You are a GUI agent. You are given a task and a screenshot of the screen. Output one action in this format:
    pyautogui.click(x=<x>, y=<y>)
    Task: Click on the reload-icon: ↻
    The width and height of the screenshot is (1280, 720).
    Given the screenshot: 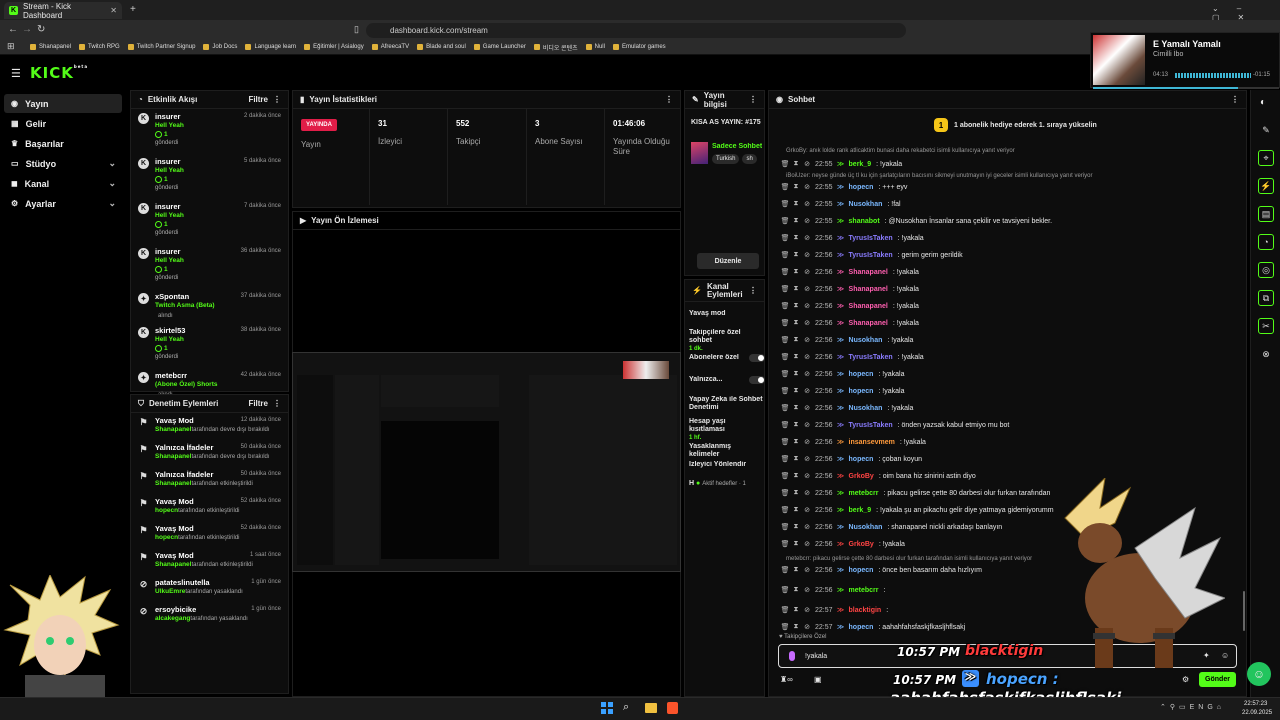 What is the action you would take?
    pyautogui.click(x=41, y=29)
    